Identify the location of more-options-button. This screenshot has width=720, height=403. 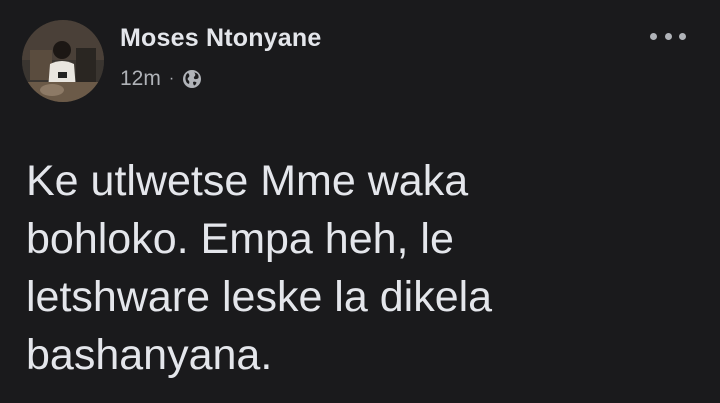
(668, 36).